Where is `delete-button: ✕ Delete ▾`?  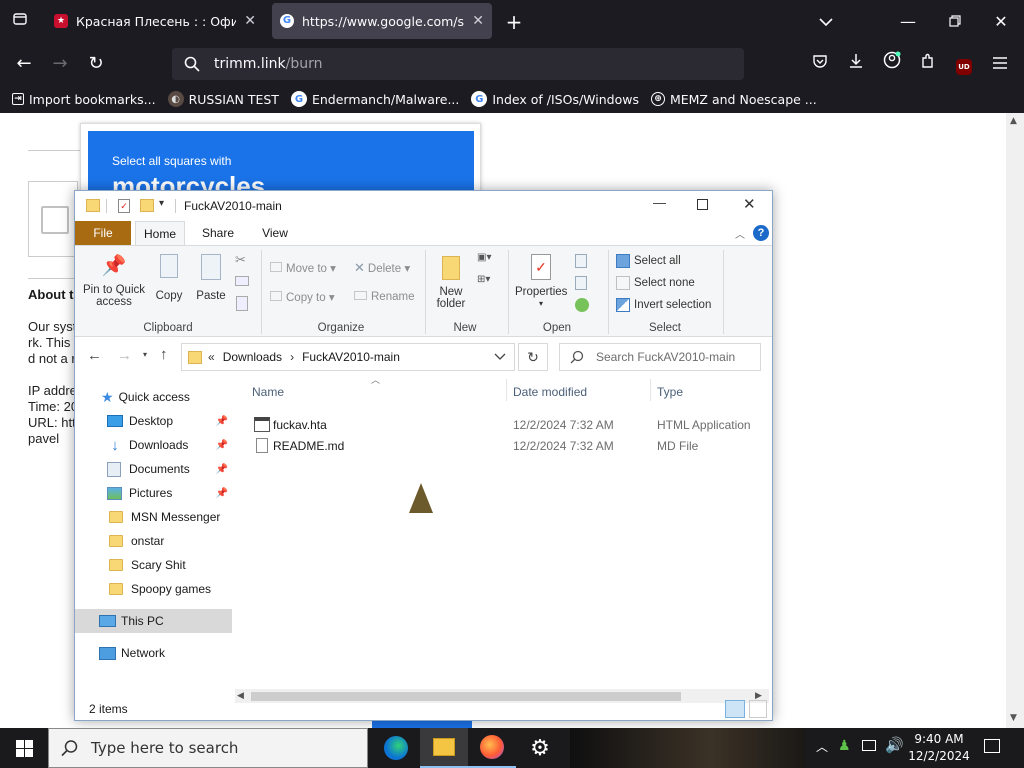 delete-button: ✕ Delete ▾ is located at coordinates (382, 268).